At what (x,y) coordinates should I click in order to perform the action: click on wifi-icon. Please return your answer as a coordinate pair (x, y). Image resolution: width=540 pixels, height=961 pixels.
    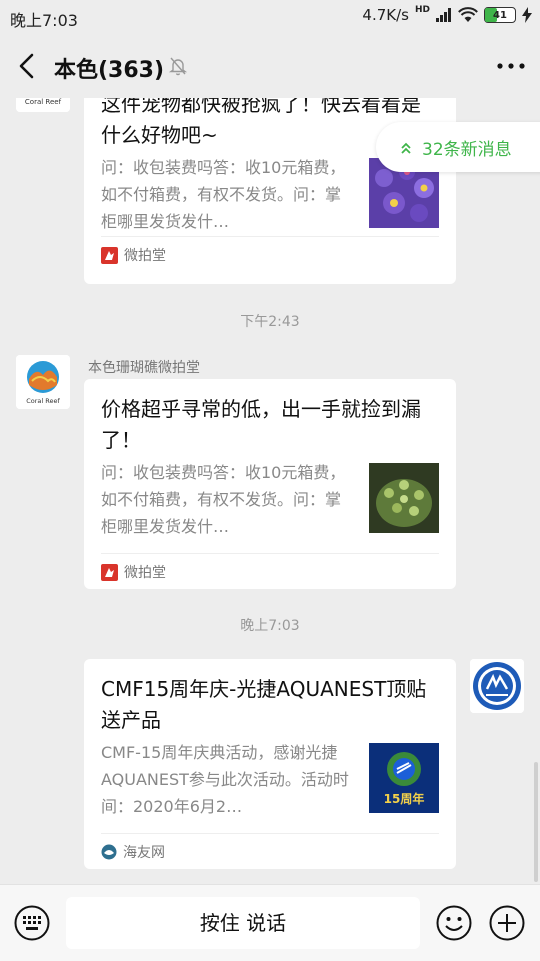
    Looking at the image, I should click on (468, 14).